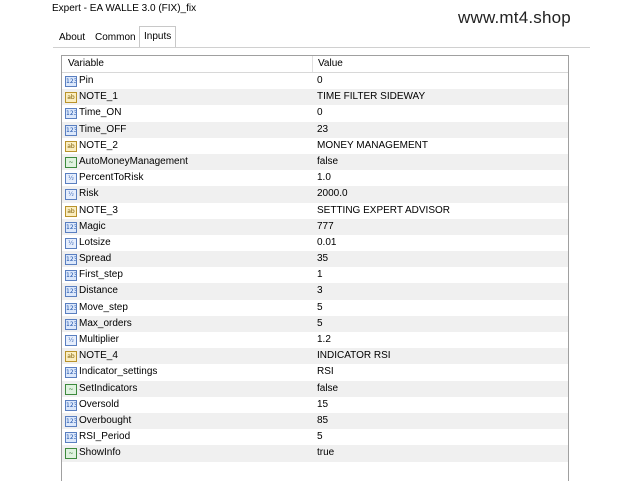 The width and height of the screenshot is (640, 481). What do you see at coordinates (332, 193) in the screenshot?
I see `variable-value: 2000.0` at bounding box center [332, 193].